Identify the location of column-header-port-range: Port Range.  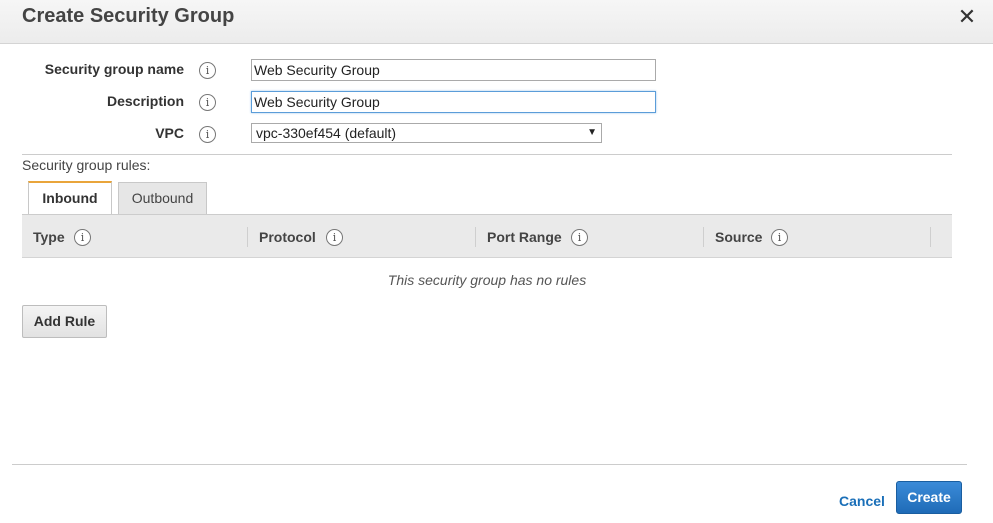
(524, 237).